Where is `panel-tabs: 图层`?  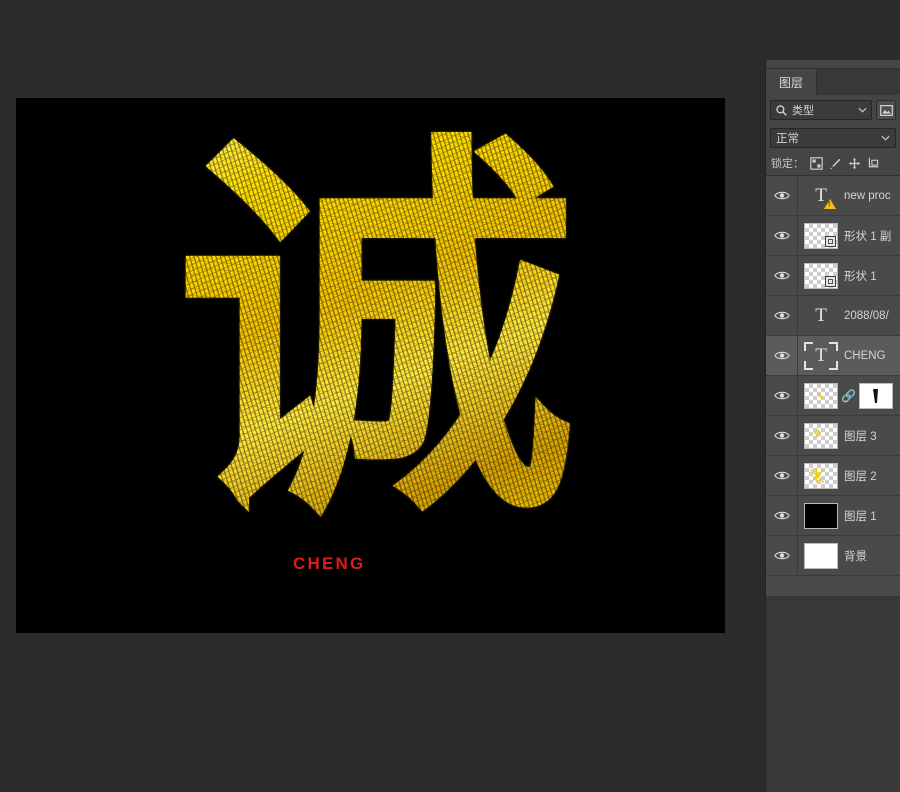
panel-tabs: 图层 is located at coordinates (833, 82).